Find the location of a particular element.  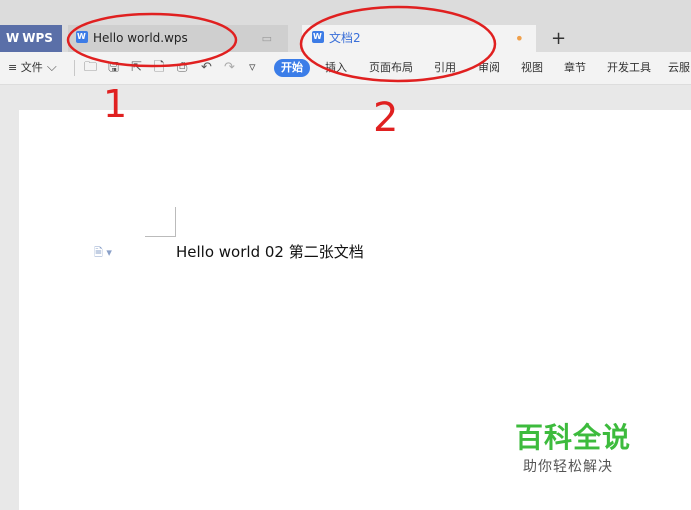

annotation-label-1: 1 is located at coordinates (115, 104).